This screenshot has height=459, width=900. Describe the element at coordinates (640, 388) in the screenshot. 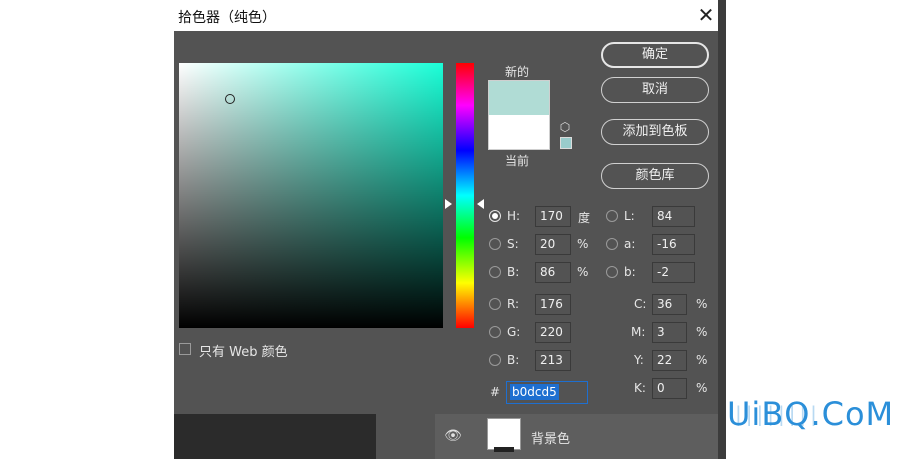

I see `black-label: K:` at that location.